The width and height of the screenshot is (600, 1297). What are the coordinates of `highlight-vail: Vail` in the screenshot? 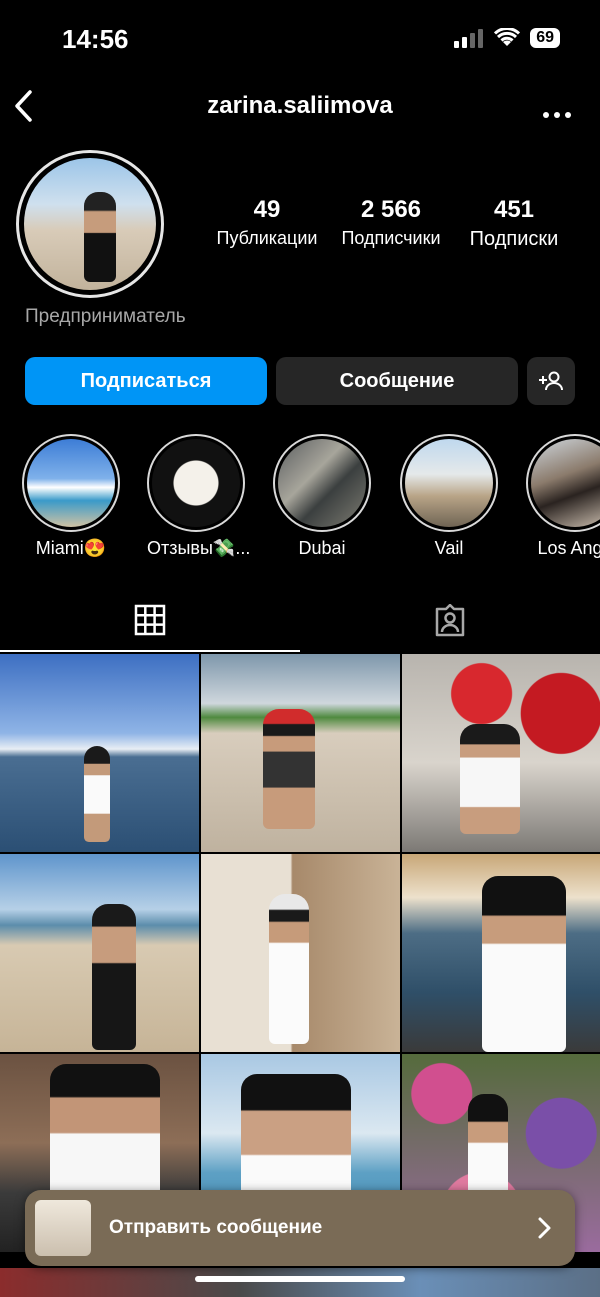 It's located at (449, 496).